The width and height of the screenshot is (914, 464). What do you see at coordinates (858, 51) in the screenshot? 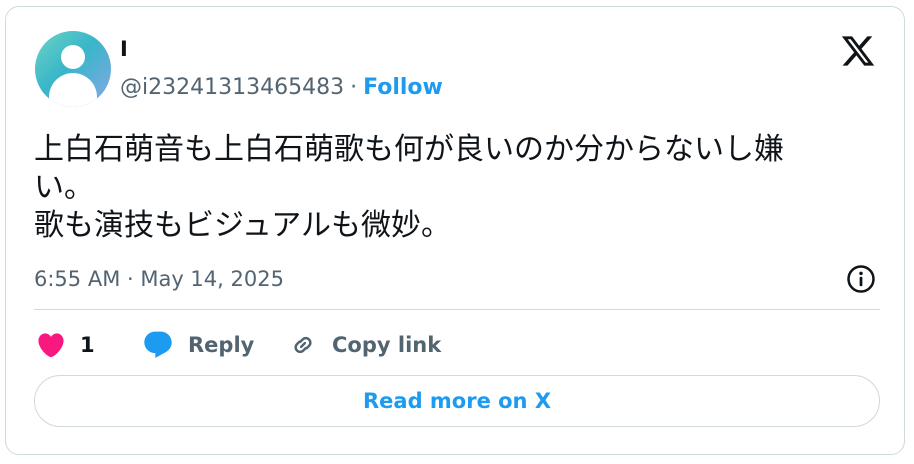
I see `x-logo-icon` at bounding box center [858, 51].